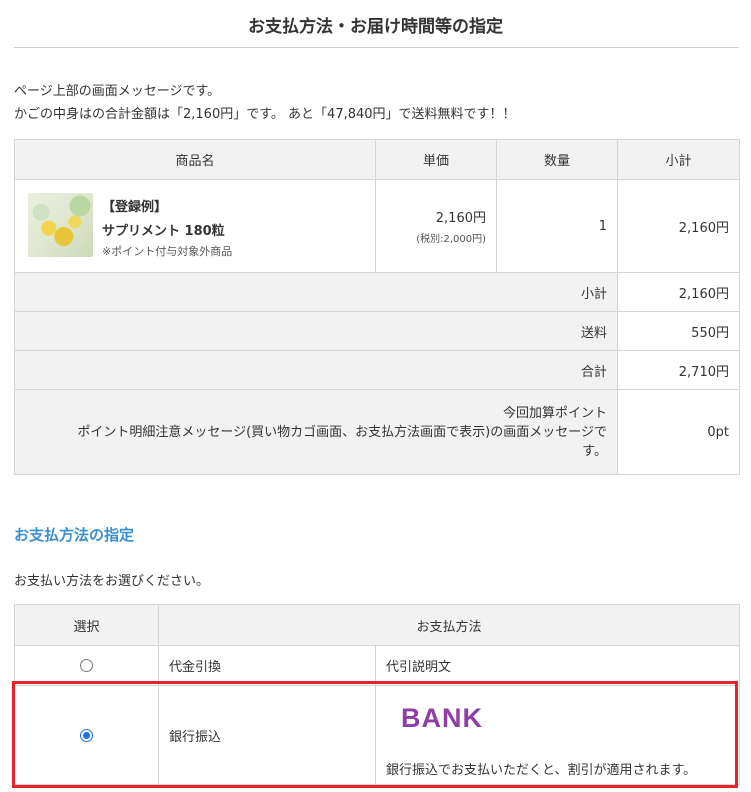  I want to click on payment-radio-cod, so click(86, 665).